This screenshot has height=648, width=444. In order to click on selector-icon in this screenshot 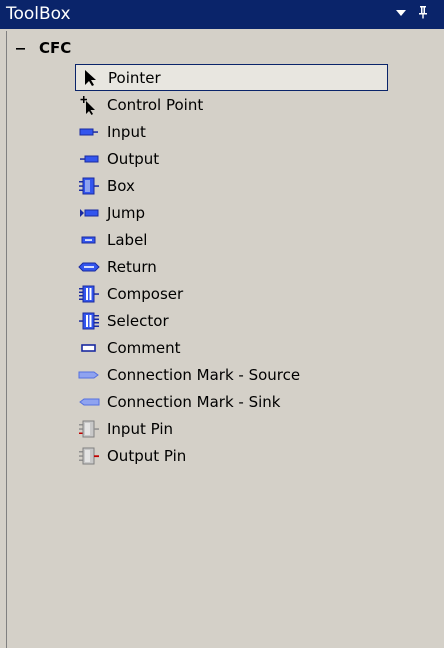, I will do `click(89, 321)`.